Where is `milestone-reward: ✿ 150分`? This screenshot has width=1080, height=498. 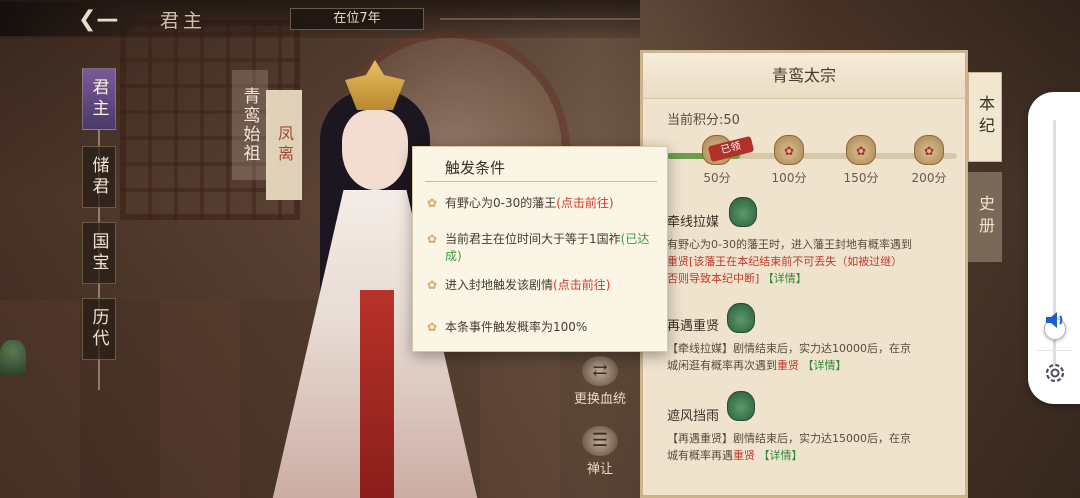
milestone-reward: ✿ 150分 is located at coordinates (861, 160).